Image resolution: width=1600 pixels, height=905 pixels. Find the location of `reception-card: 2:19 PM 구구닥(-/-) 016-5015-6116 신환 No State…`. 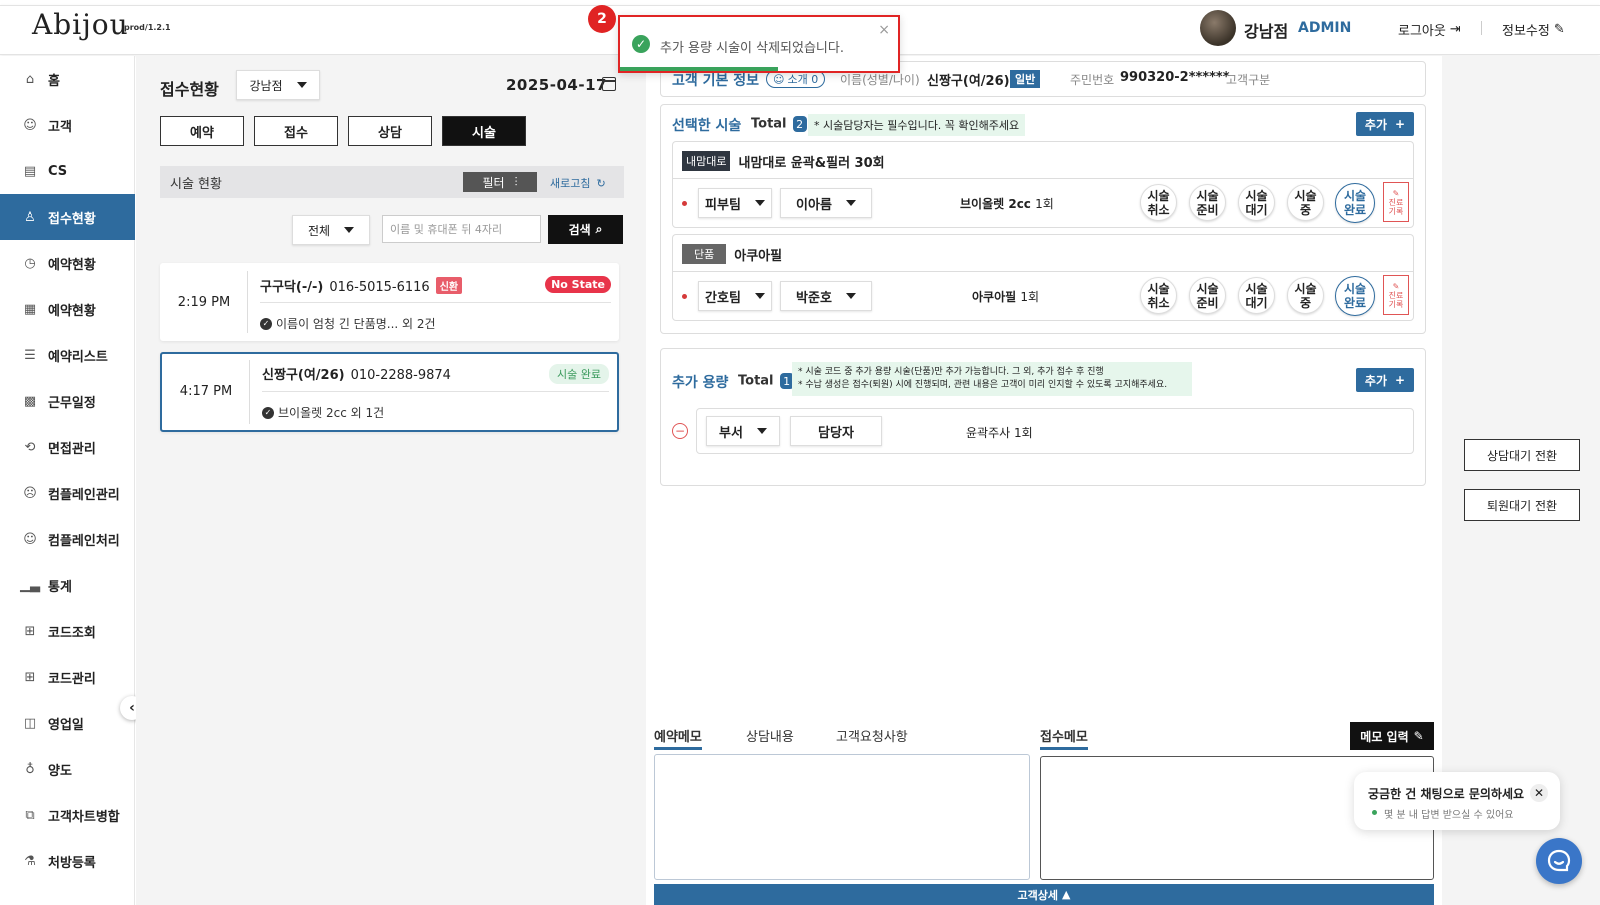

reception-card: 2:19 PM 구구닥(-/-) 016-5015-6116 신환 No State… is located at coordinates (389, 302).